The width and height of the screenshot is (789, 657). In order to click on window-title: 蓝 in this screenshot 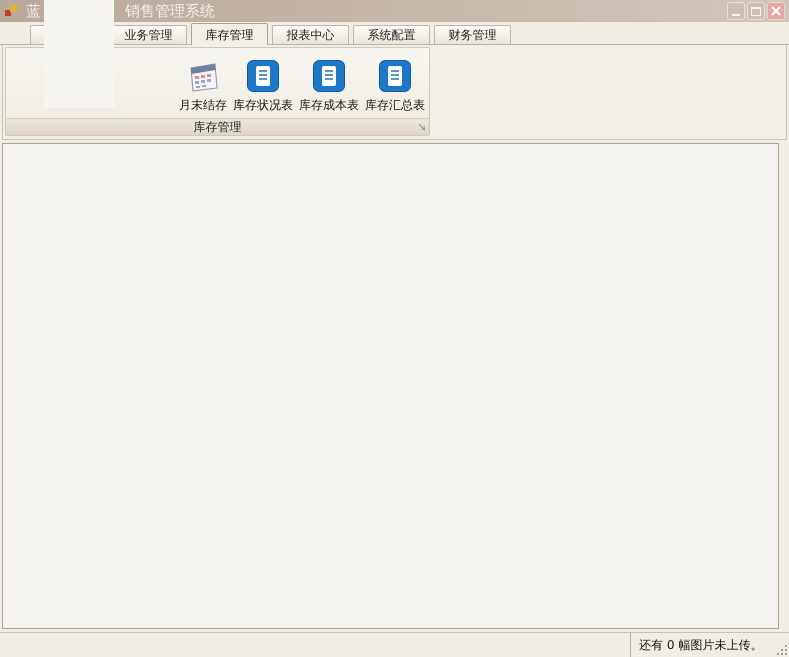, I will do `click(33, 11)`.